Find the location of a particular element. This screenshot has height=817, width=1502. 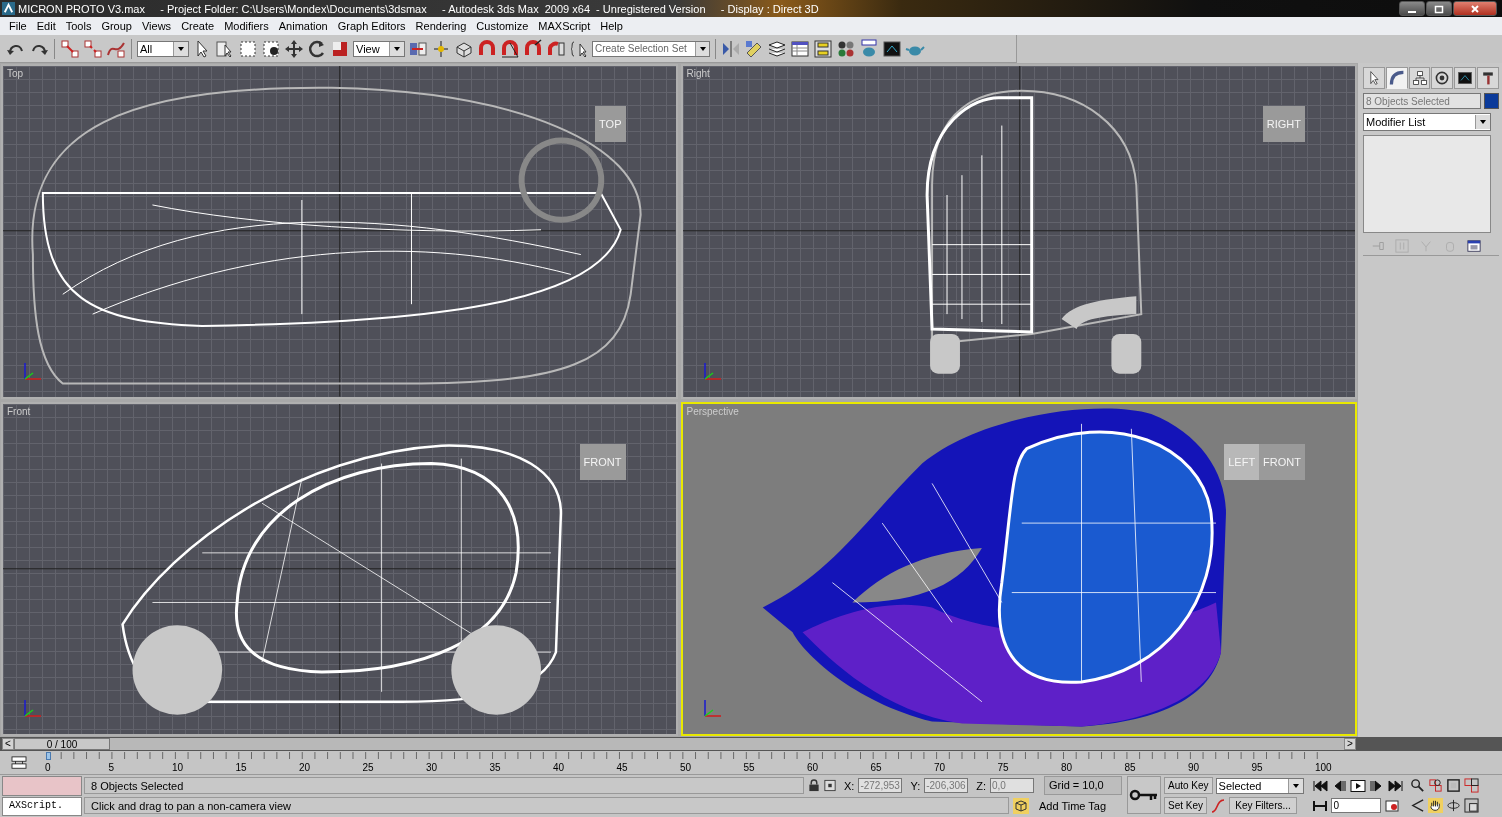

current-frame-field: 0 is located at coordinates (1355, 805).